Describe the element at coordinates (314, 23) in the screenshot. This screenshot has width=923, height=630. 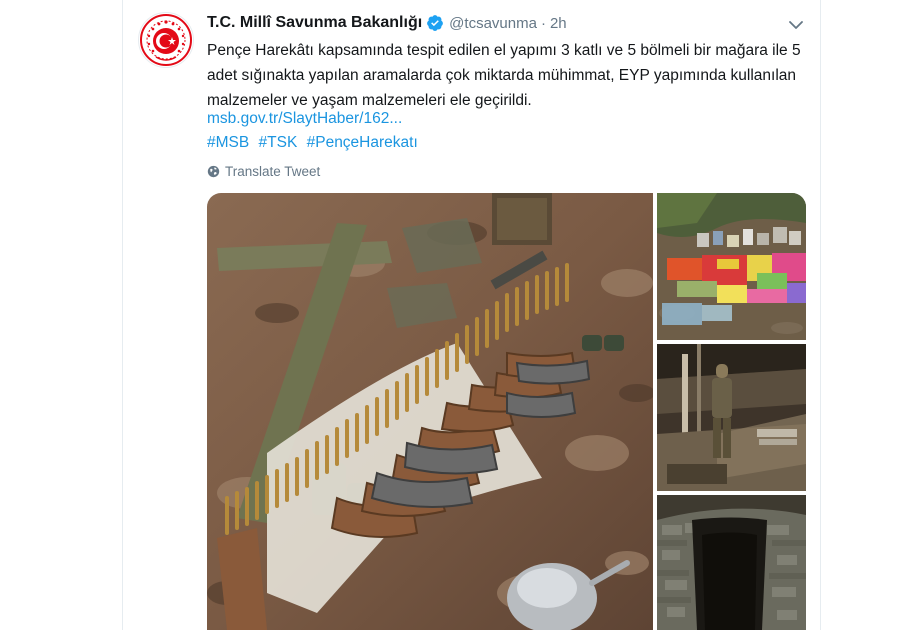
I see `author-name: T.C. Millî Savunma Bakanlığı` at that location.